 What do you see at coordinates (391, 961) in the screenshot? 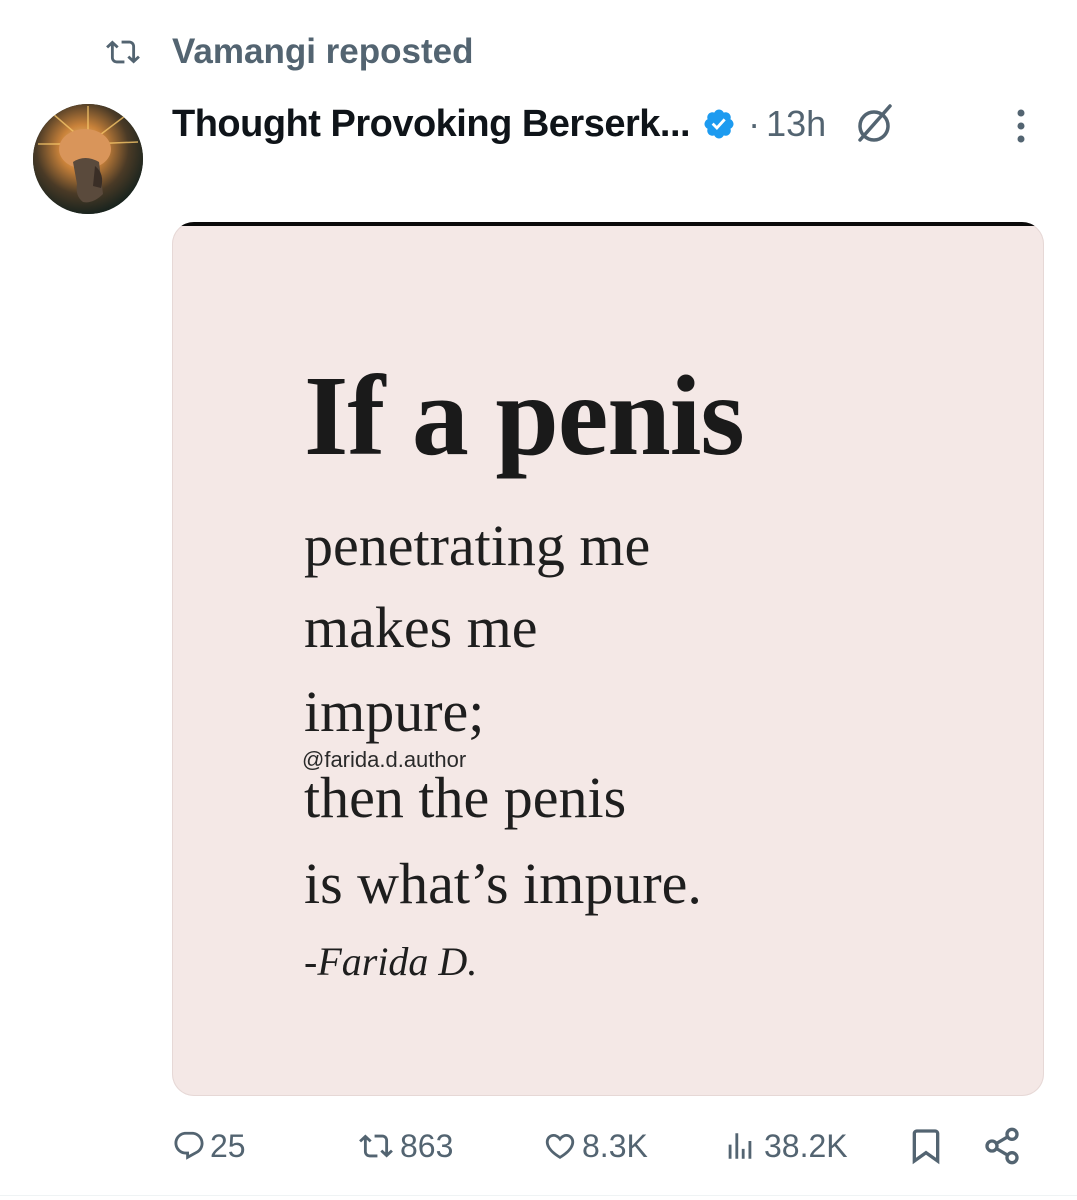
I see `quote-attribution: -Farida D.` at bounding box center [391, 961].